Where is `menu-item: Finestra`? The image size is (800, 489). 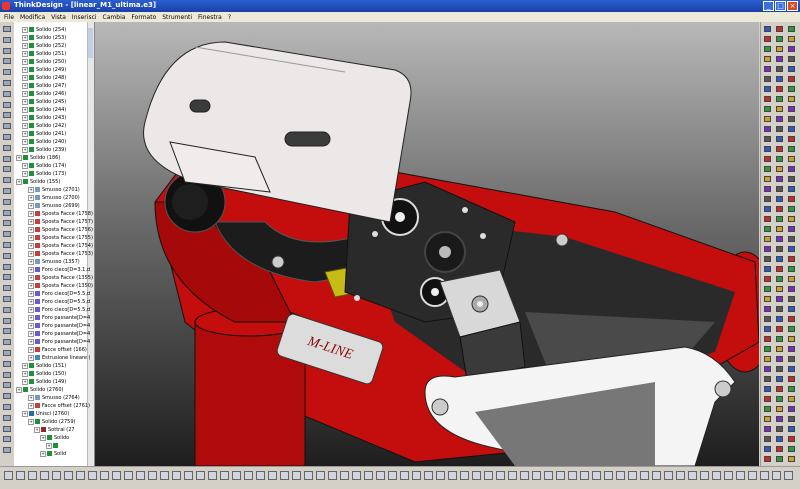 menu-item: Finestra is located at coordinates (210, 17).